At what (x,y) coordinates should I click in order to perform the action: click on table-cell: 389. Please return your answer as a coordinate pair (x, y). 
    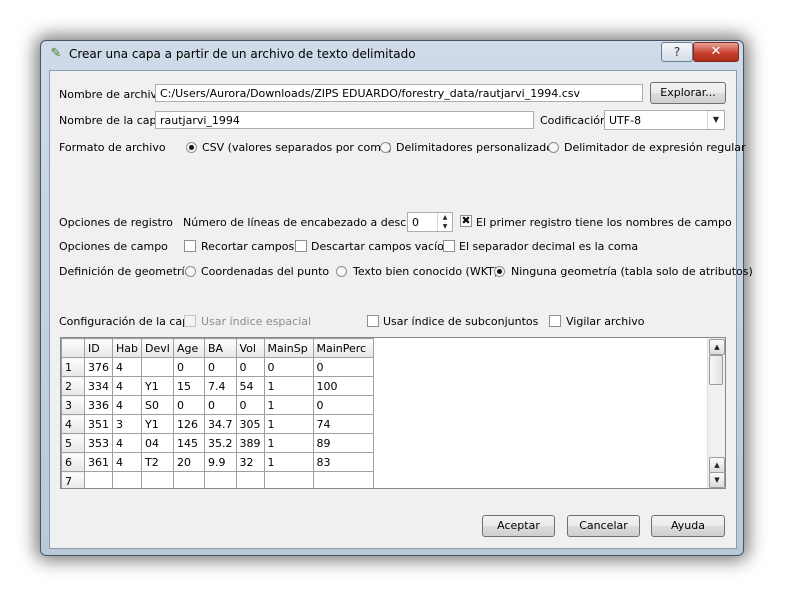
    Looking at the image, I should click on (250, 443).